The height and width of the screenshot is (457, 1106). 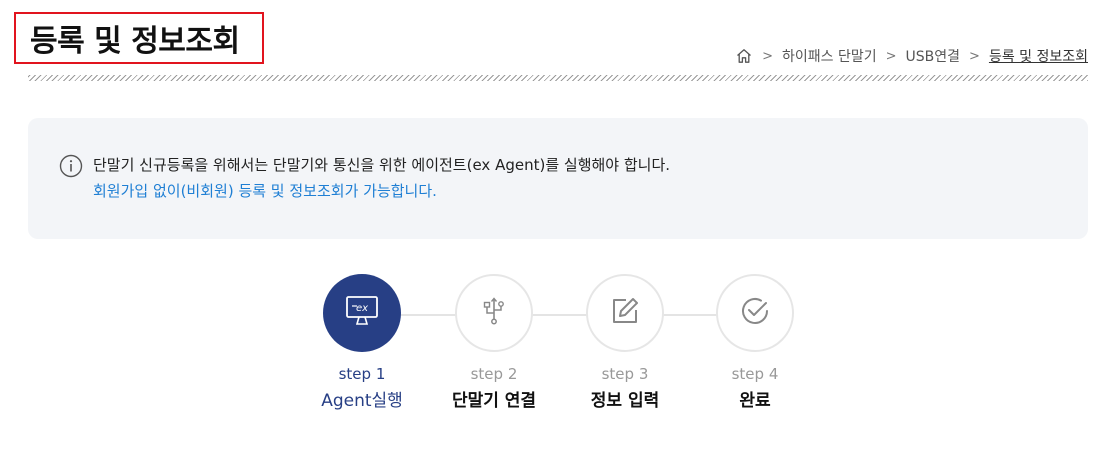 I want to click on step-4-circle, so click(x=755, y=313).